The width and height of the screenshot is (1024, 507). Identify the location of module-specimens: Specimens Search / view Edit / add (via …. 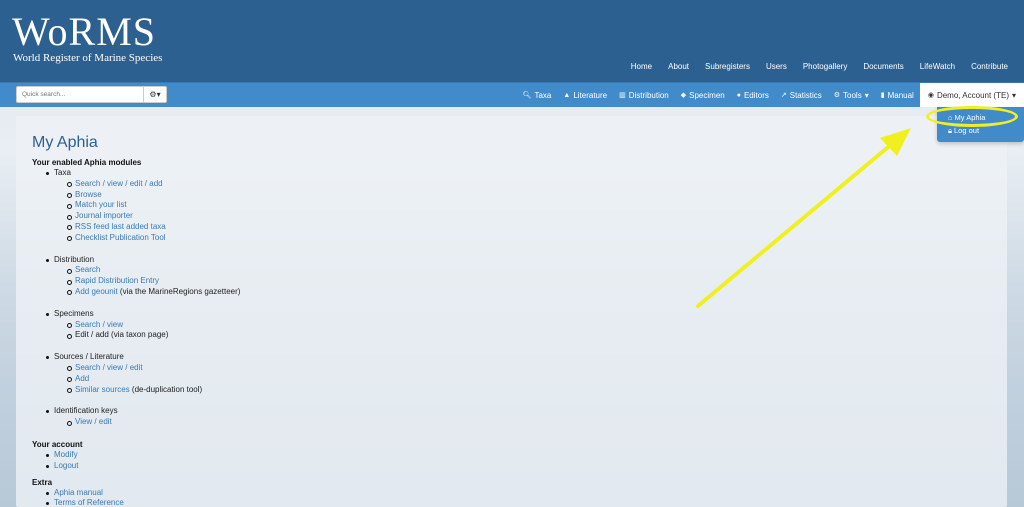
(339, 330).